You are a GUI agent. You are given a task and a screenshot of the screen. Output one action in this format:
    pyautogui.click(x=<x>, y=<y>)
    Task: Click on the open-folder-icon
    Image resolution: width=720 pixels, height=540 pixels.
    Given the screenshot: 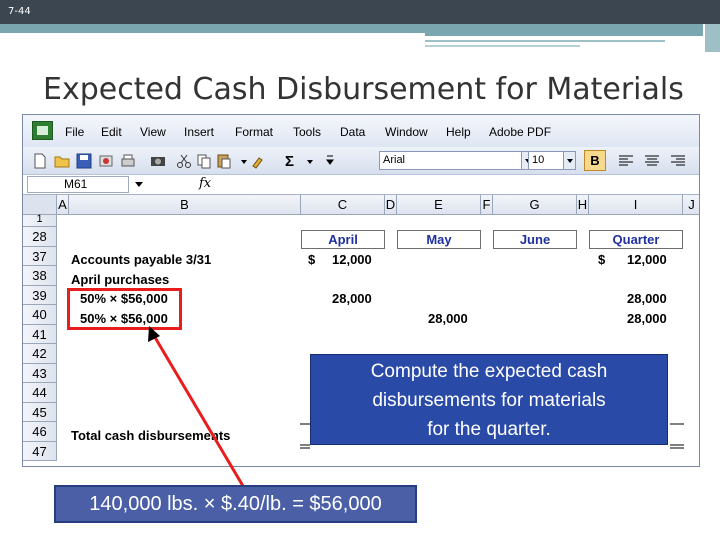 What is the action you would take?
    pyautogui.click(x=62, y=161)
    